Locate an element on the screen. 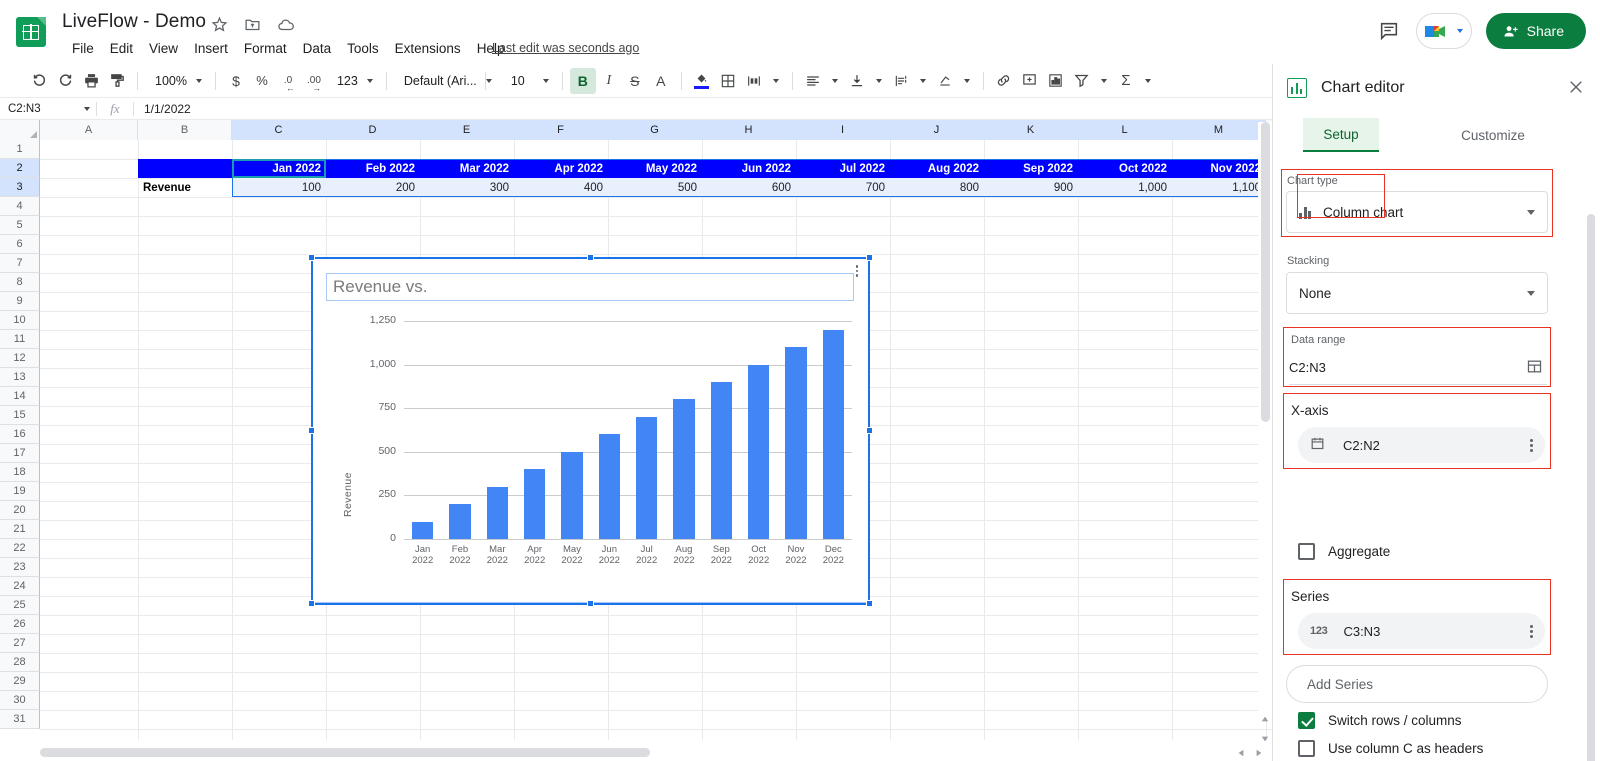 The height and width of the screenshot is (761, 1600). cell-G3: 500 is located at coordinates (655, 187).